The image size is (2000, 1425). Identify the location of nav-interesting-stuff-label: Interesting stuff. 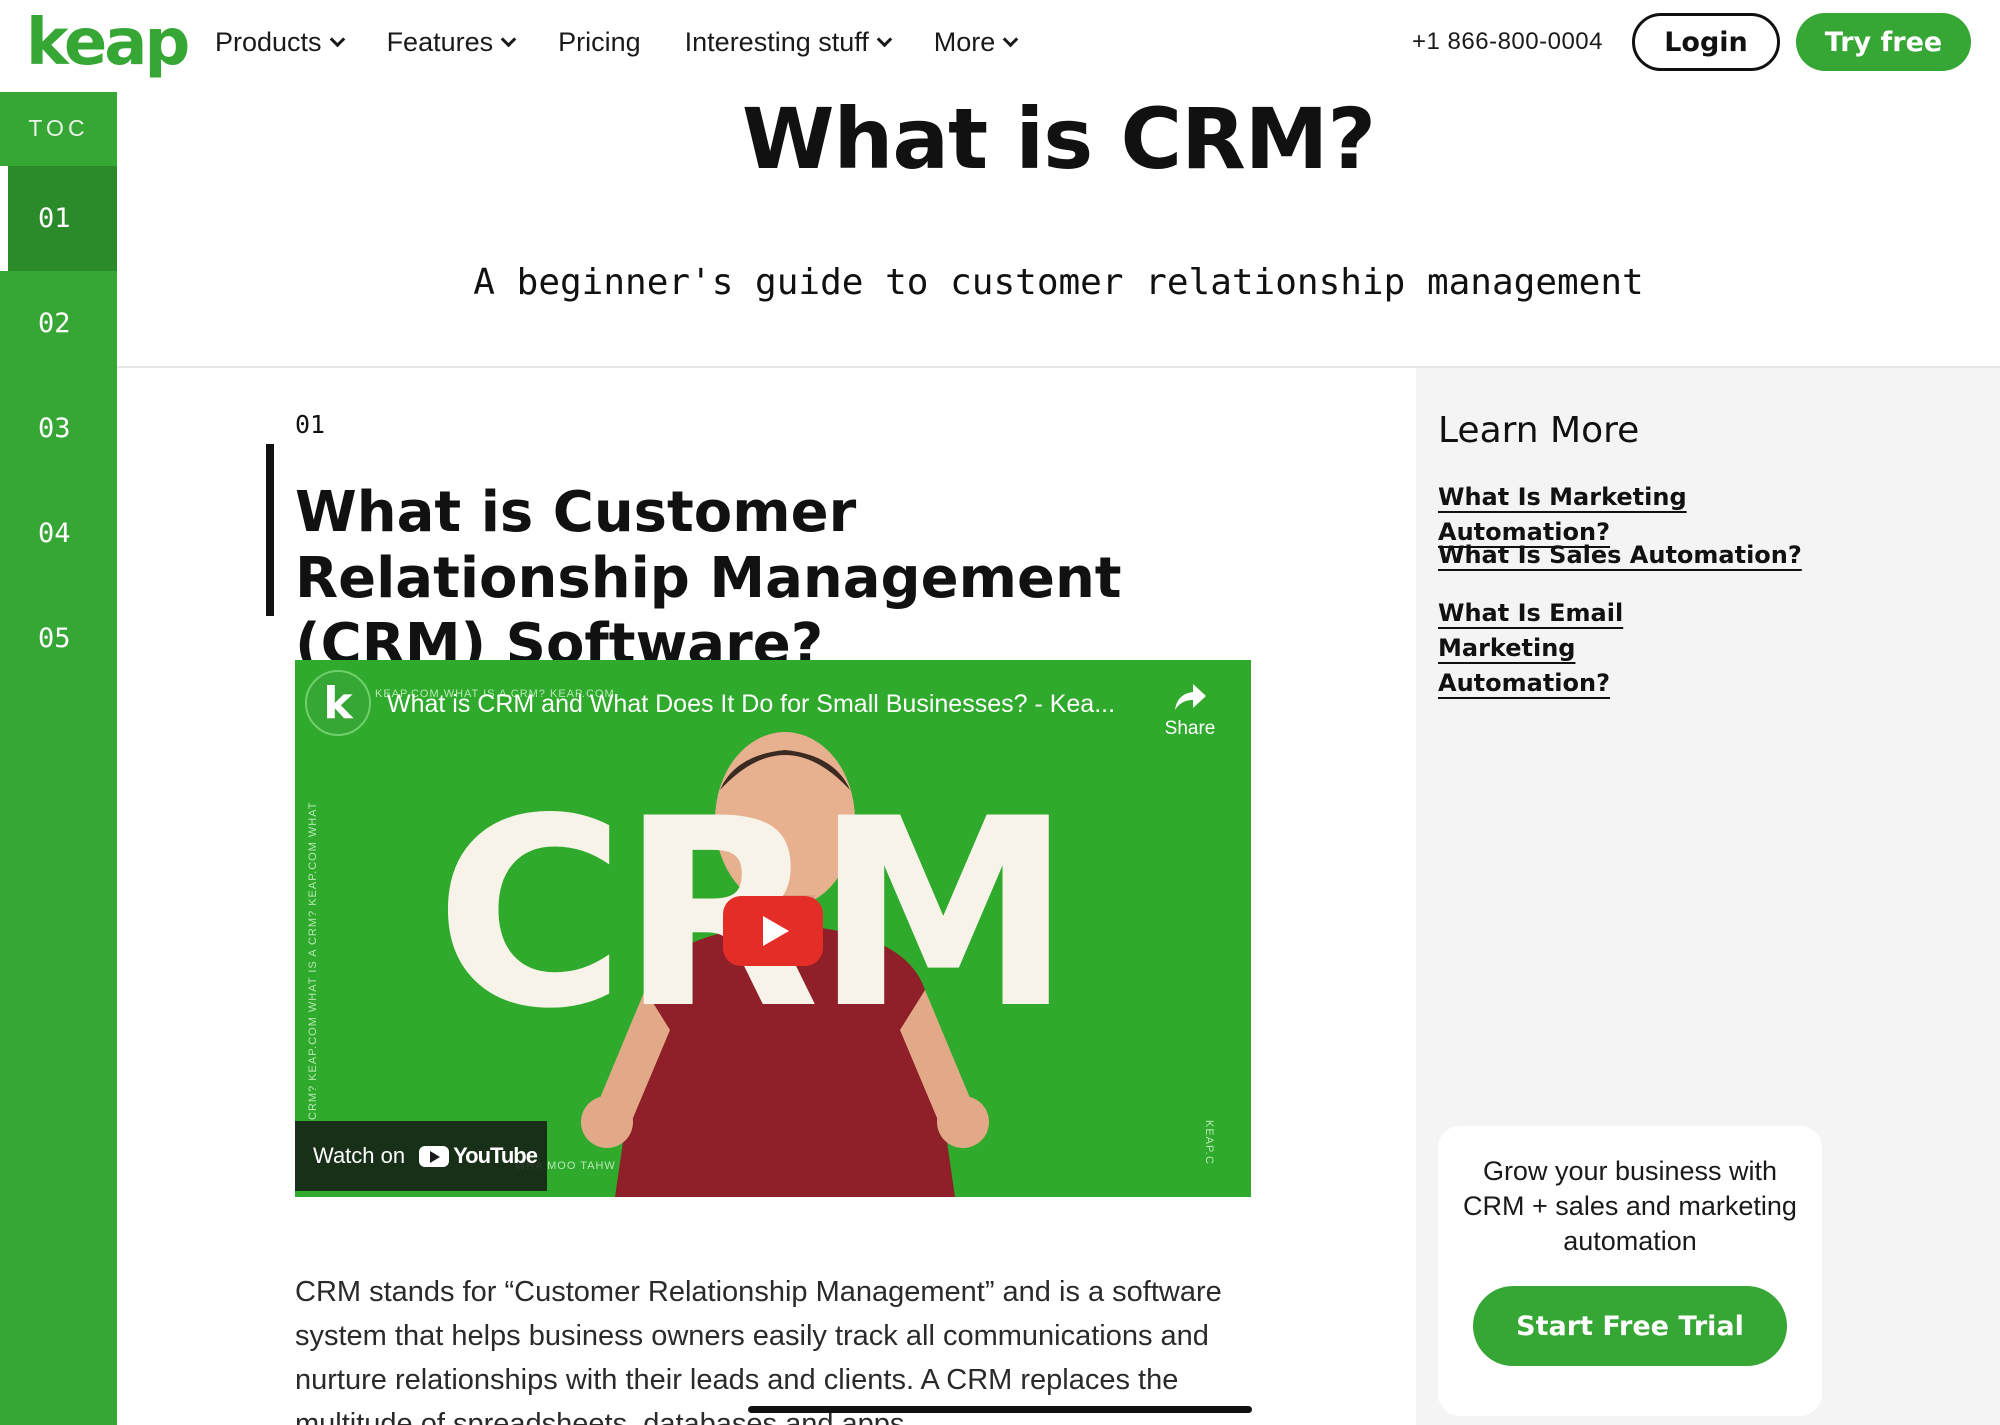
(776, 41).